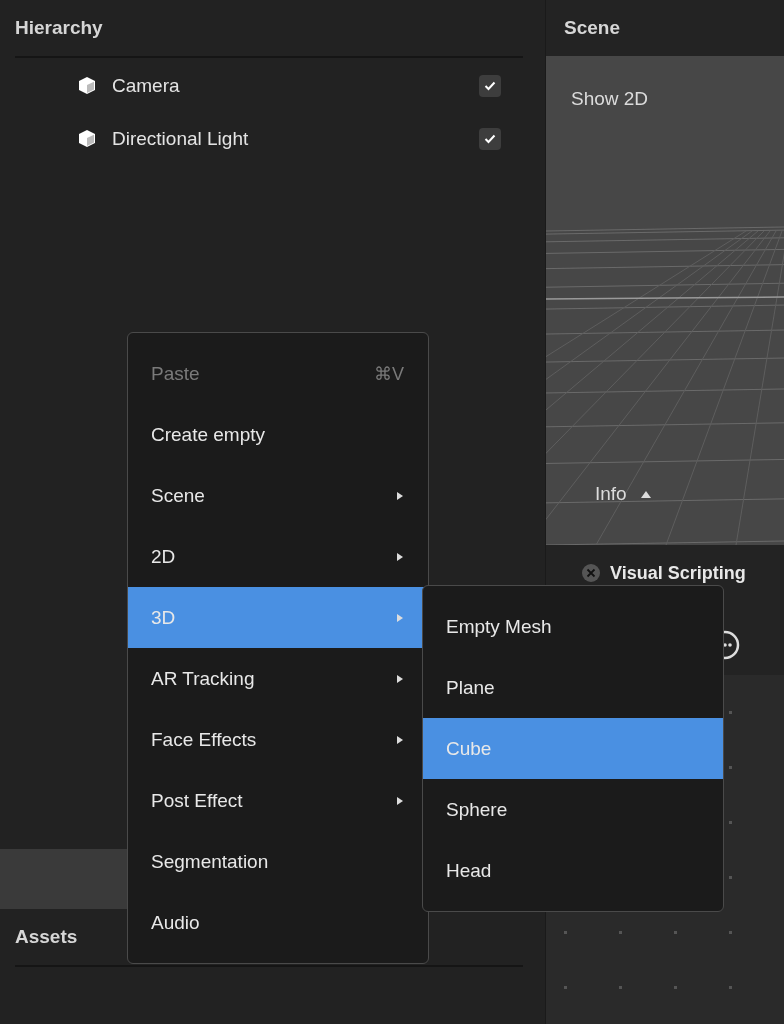 The image size is (784, 1024). I want to click on menu-item: Scene, so click(278, 495).